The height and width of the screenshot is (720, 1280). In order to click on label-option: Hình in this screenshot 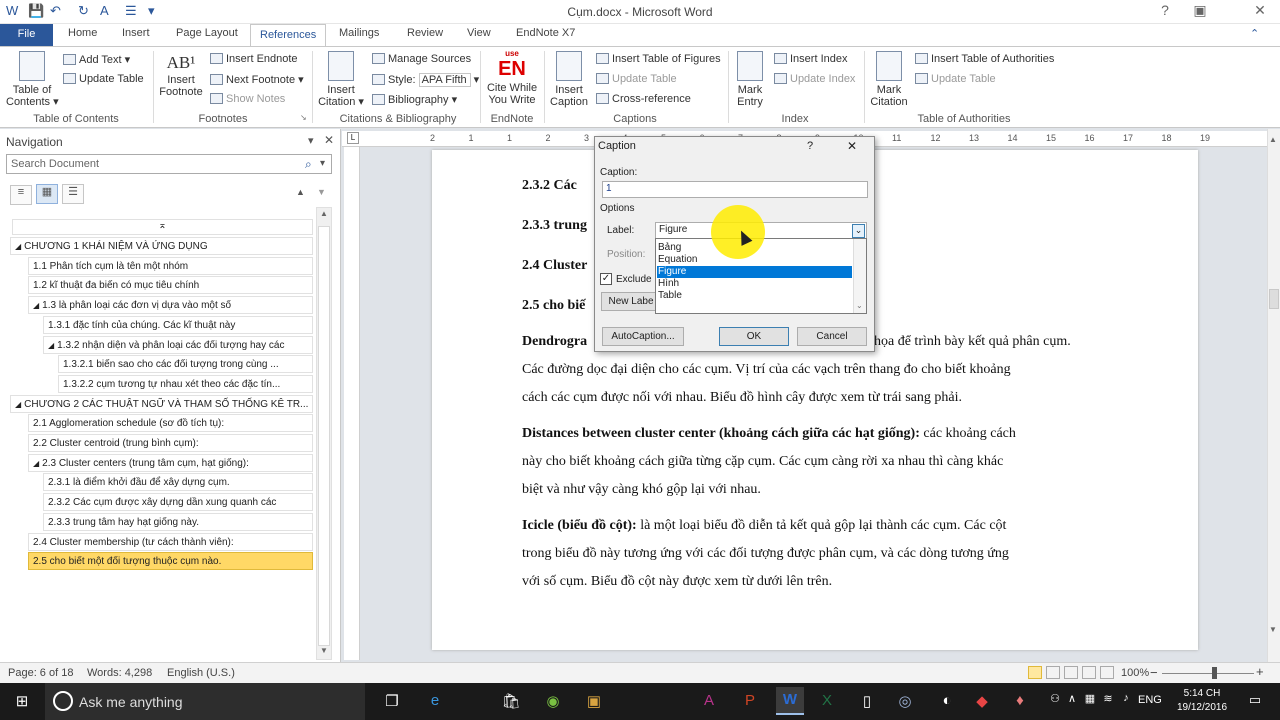, I will do `click(754, 284)`.